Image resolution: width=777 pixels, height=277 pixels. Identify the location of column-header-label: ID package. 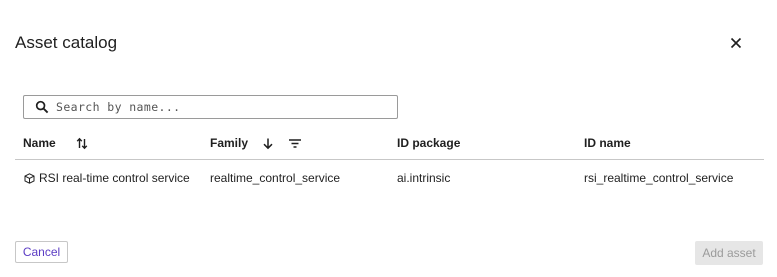
(429, 143).